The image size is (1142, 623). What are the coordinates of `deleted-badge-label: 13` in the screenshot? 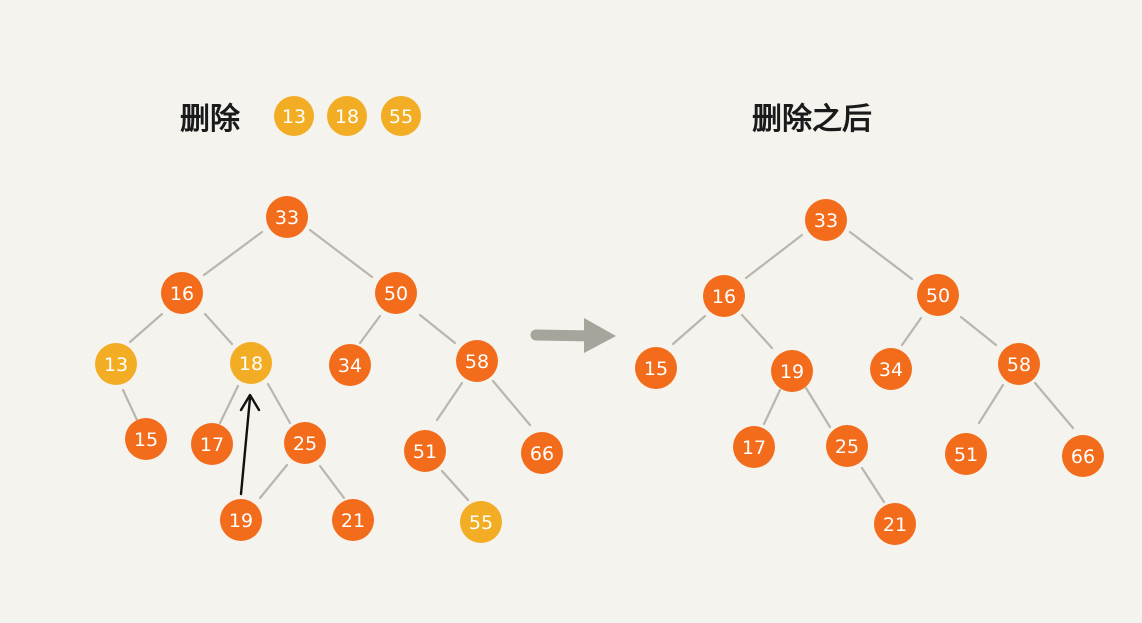 It's located at (294, 117).